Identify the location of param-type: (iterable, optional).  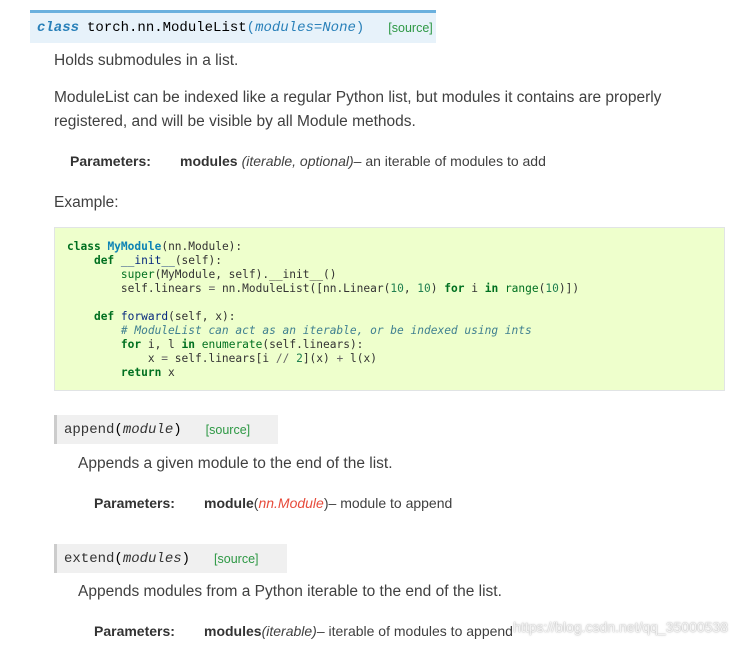
(297, 161).